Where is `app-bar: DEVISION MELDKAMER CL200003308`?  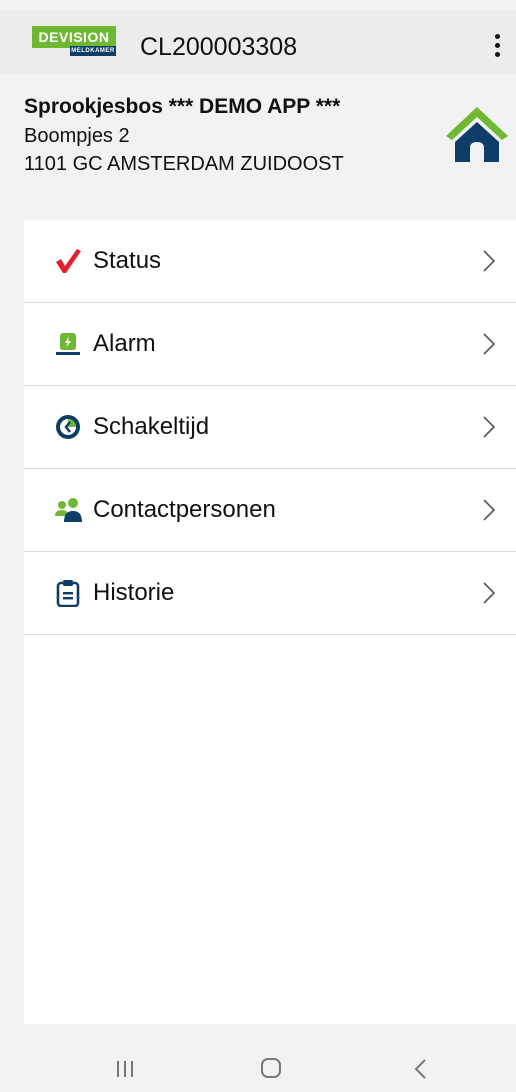
app-bar: DEVISION MELDKAMER CL200003308 is located at coordinates (258, 42).